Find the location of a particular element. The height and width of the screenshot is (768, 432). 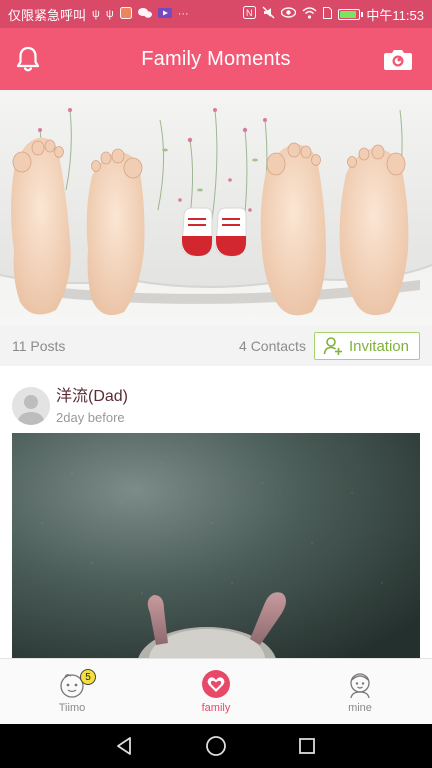

wechat-icon is located at coordinates (144, 14).